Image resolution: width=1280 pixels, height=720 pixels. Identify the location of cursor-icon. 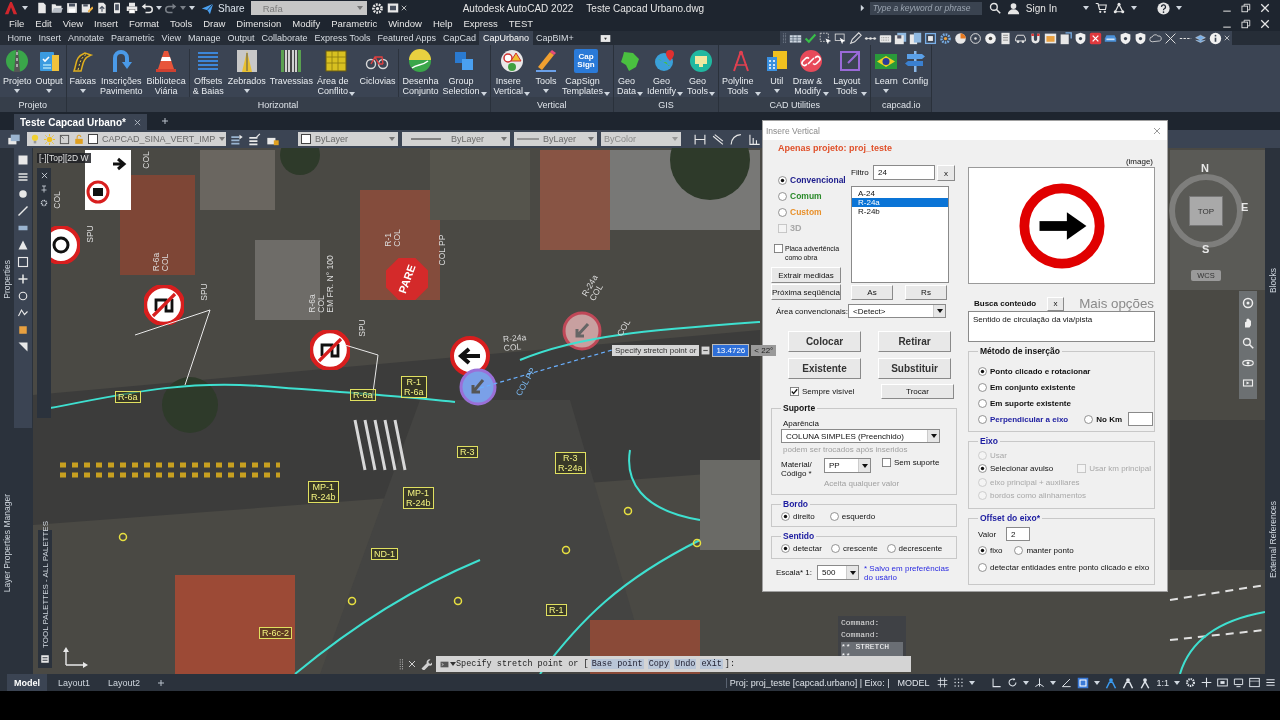
(840, 38).